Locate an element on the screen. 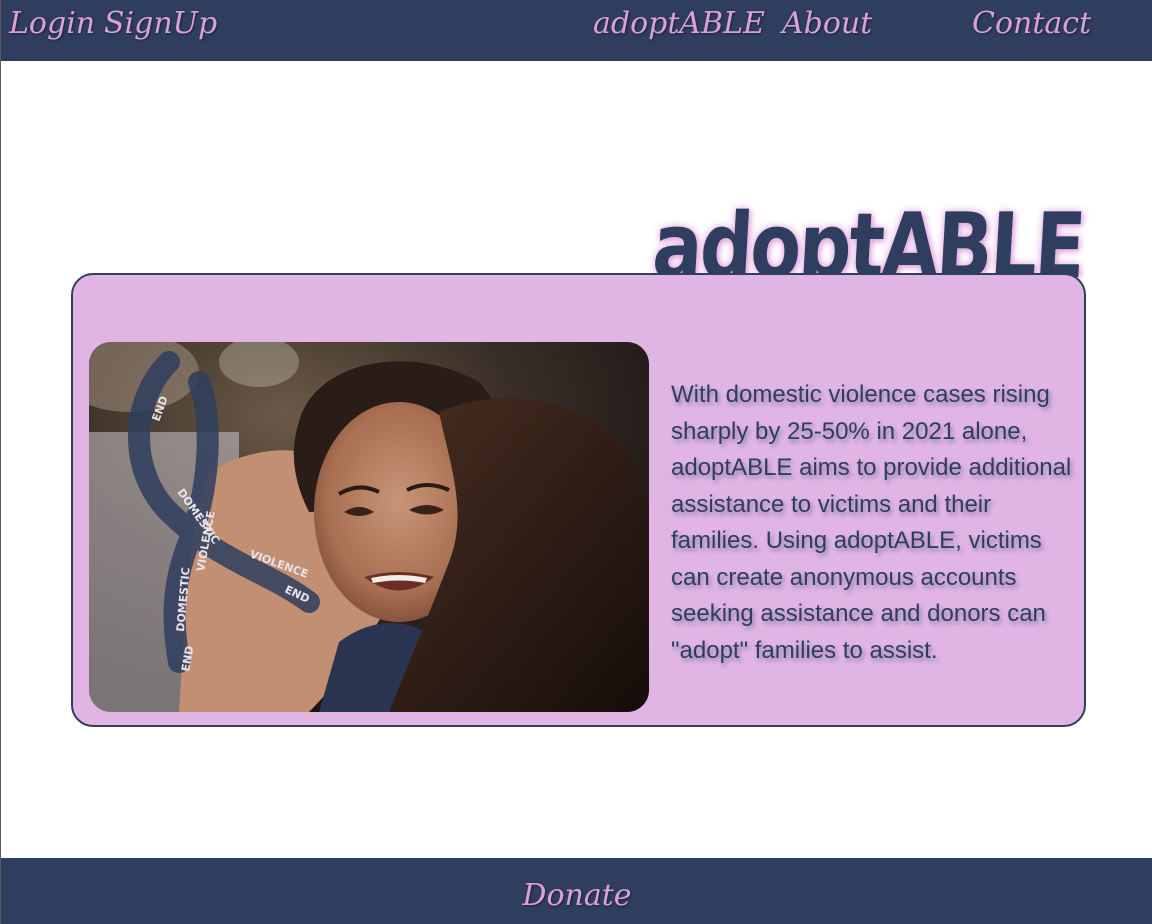  home-link: adoptABLE is located at coordinates (679, 24).